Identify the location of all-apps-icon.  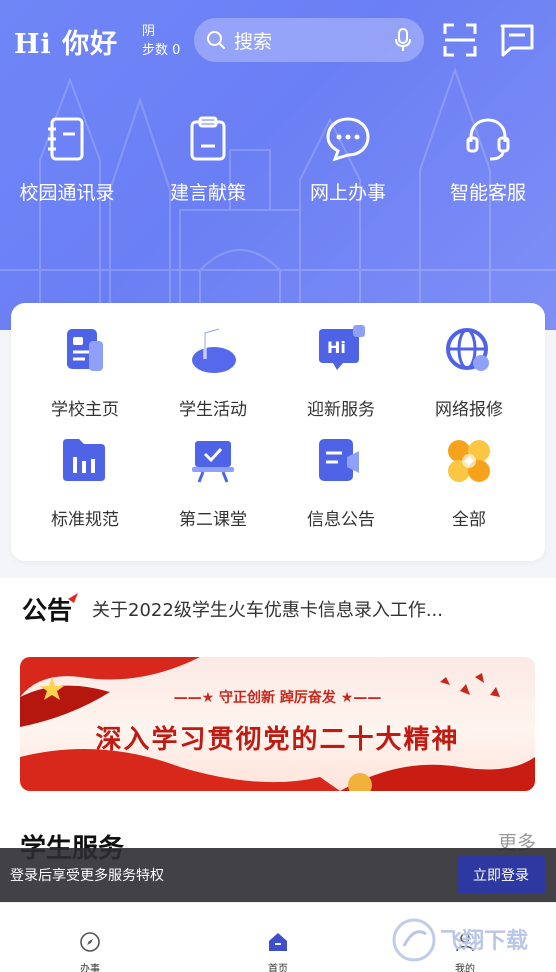
(469, 461).